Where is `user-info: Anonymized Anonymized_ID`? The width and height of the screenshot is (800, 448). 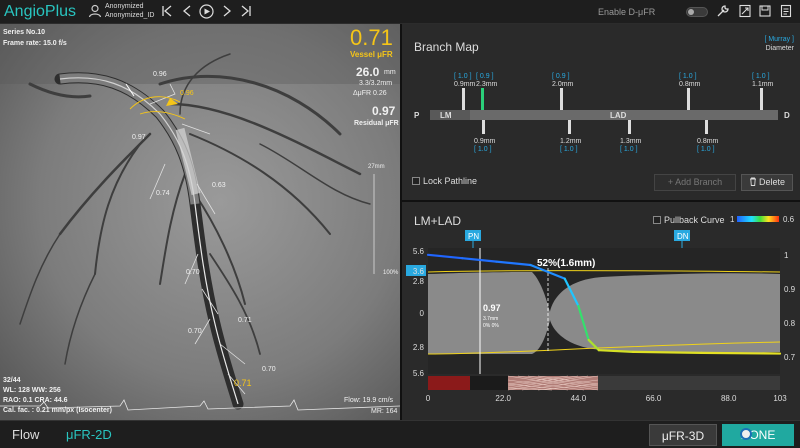 user-info: Anonymized Anonymized_ID is located at coordinates (123, 12).